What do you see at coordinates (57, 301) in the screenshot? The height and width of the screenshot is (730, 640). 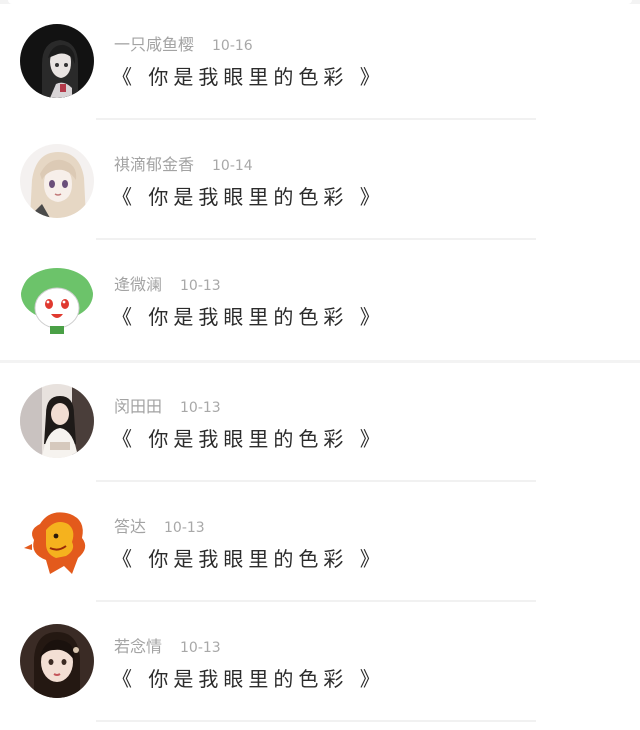 I see `green-cartoon-character-avatar` at bounding box center [57, 301].